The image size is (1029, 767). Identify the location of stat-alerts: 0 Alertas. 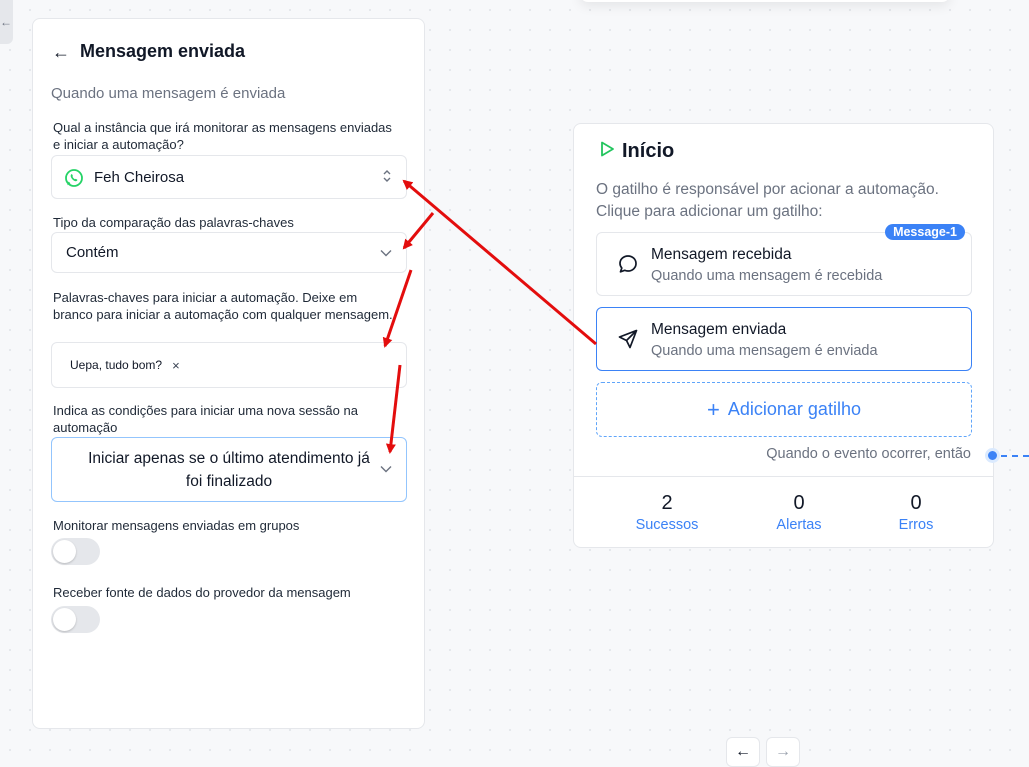
(799, 512).